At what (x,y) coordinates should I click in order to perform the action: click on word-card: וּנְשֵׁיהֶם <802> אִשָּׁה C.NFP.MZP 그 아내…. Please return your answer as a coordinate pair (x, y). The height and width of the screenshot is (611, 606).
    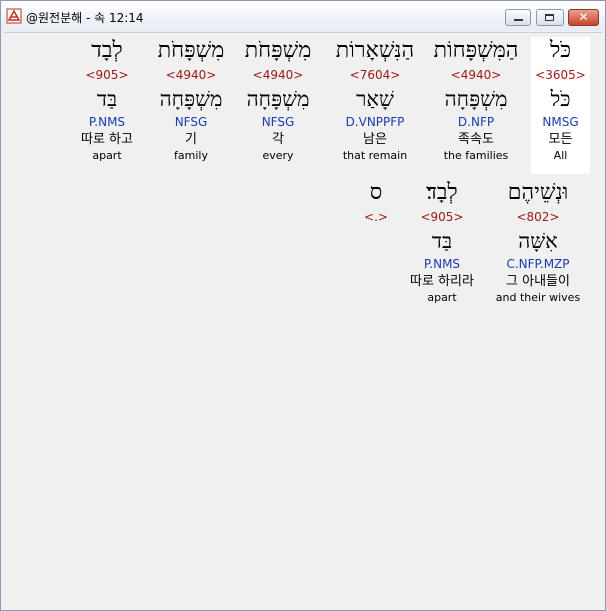
    Looking at the image, I should click on (538, 247).